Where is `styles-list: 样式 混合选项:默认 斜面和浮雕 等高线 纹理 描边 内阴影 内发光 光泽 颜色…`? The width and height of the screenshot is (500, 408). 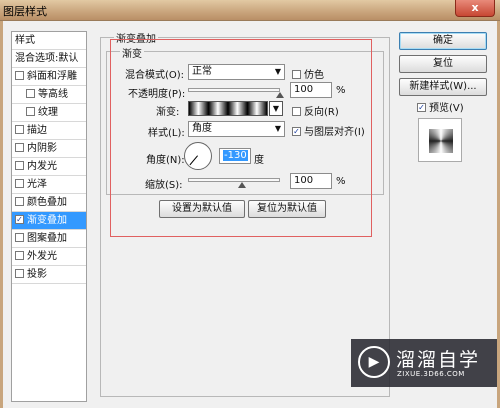
styles-list: 样式 混合选项:默认 斜面和浮雕 等高线 纹理 描边 内阴影 内发光 光泽 颜色… is located at coordinates (49, 216).